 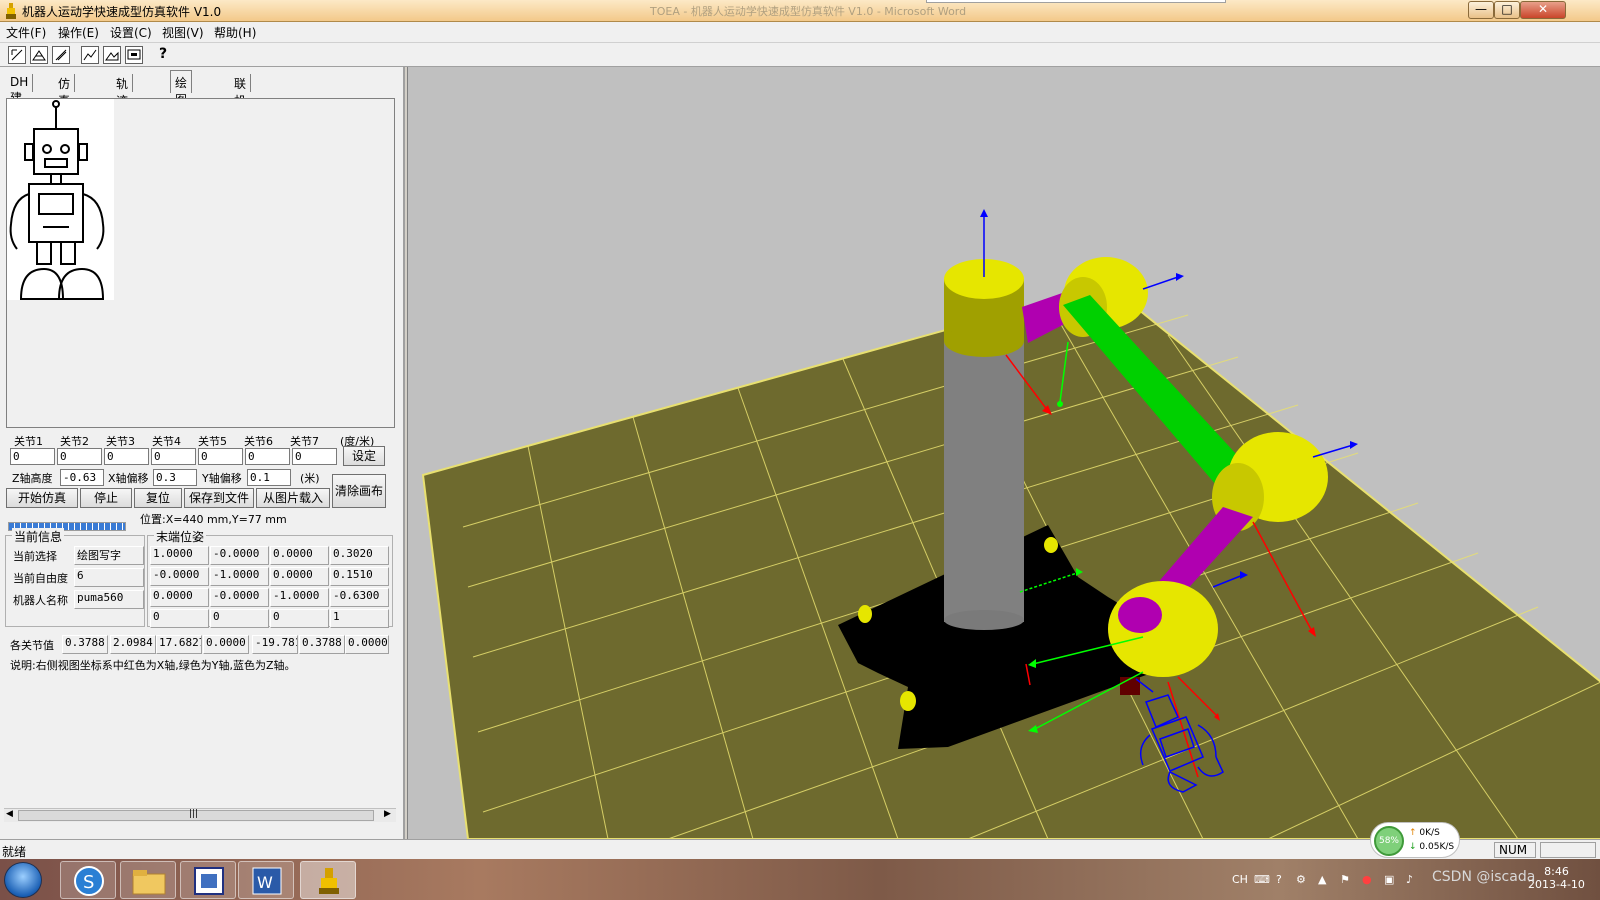 What do you see at coordinates (984, 620) in the screenshot?
I see `column-bottom` at bounding box center [984, 620].